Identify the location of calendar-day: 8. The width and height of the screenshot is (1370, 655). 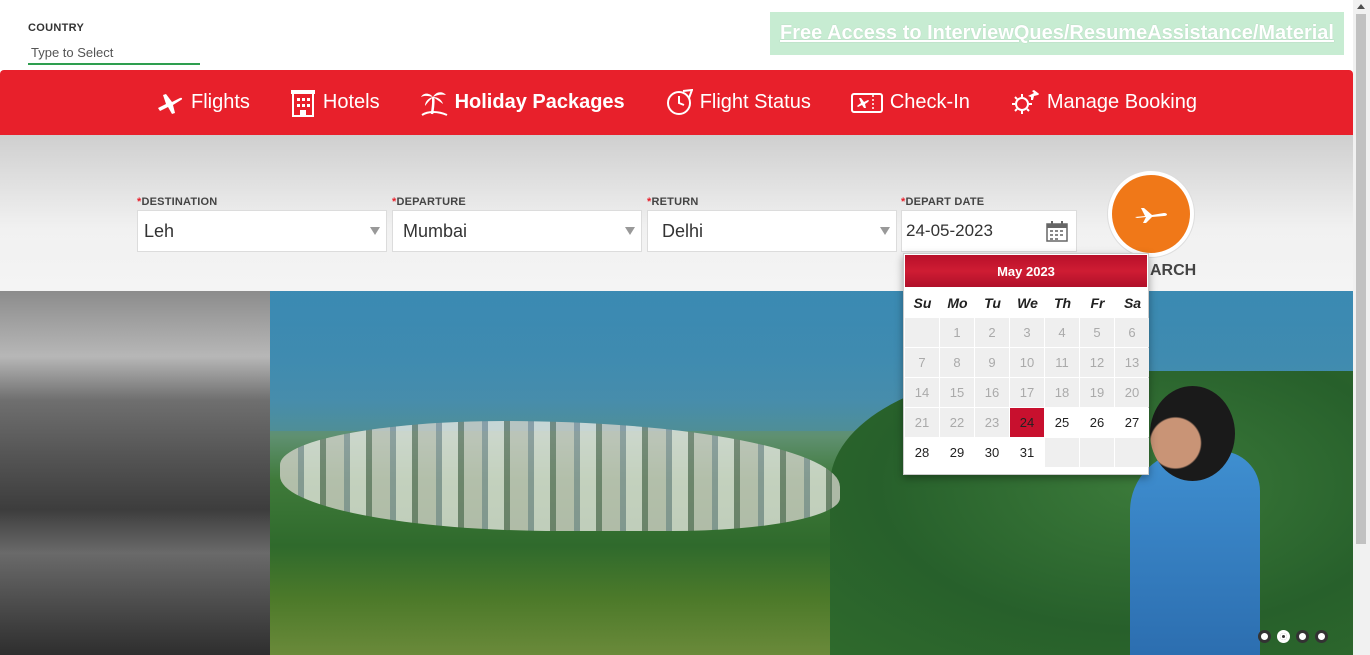
(957, 362).